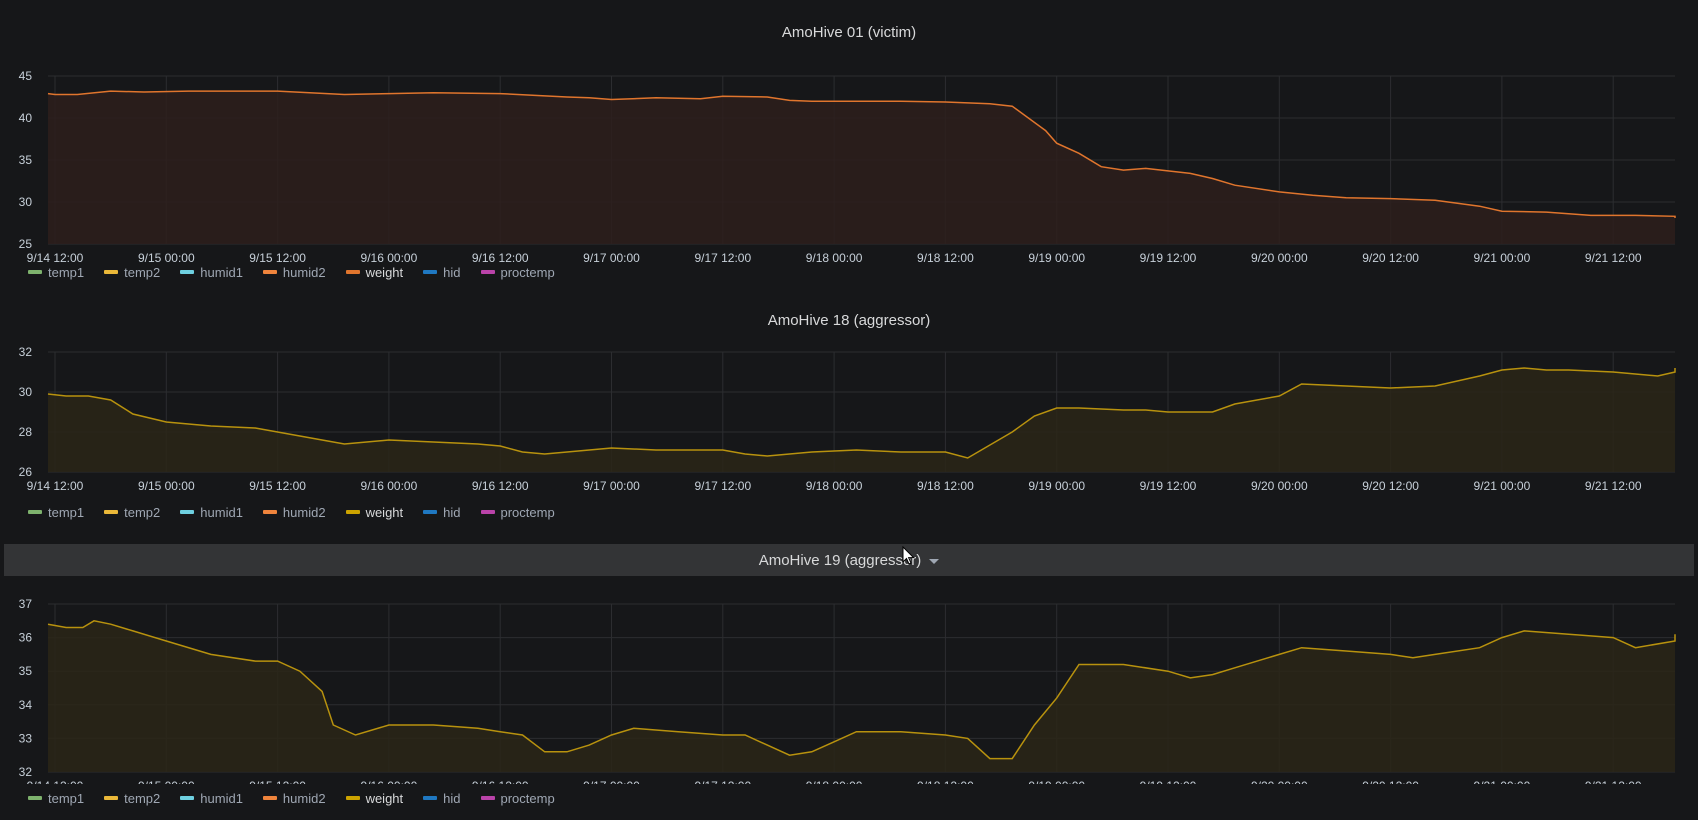 Image resolution: width=1698 pixels, height=820 pixels. Describe the element at coordinates (861, 420) in the screenshot. I see `series-area-weight` at that location.